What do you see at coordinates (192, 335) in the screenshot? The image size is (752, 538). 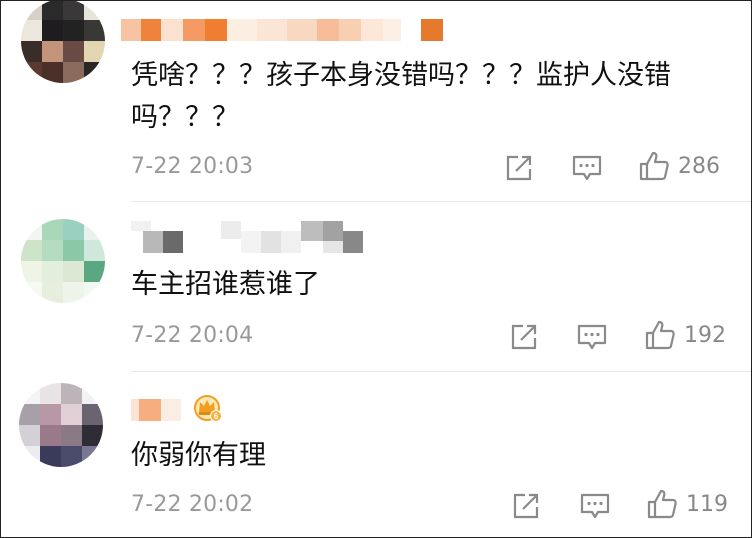 I see `comment-timestamp: 7-22 20:04` at bounding box center [192, 335].